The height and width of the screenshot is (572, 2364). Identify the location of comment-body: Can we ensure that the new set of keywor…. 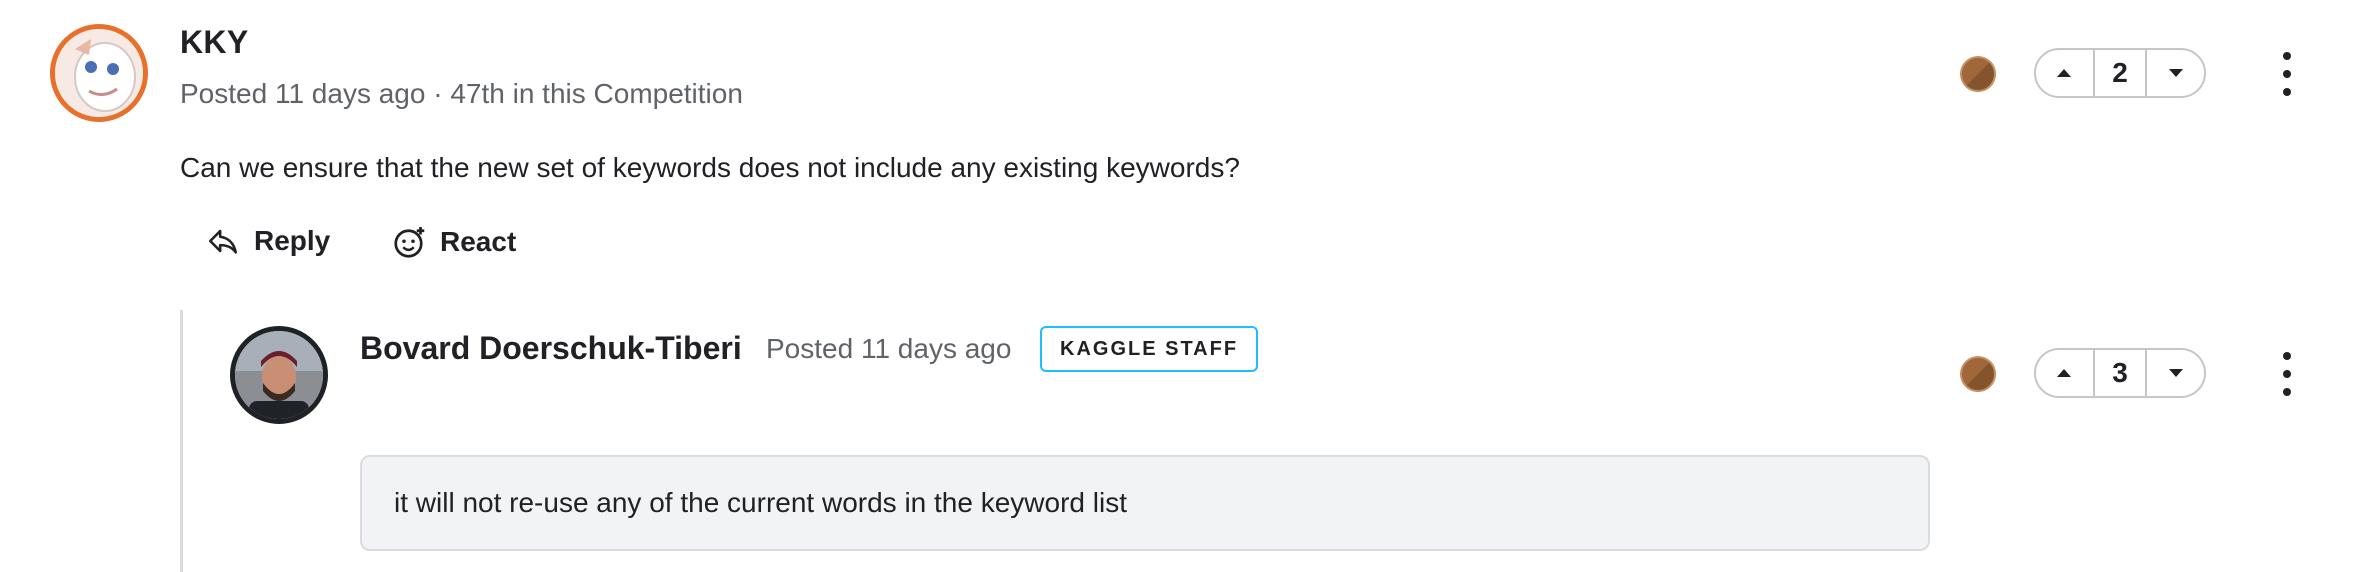
(710, 167).